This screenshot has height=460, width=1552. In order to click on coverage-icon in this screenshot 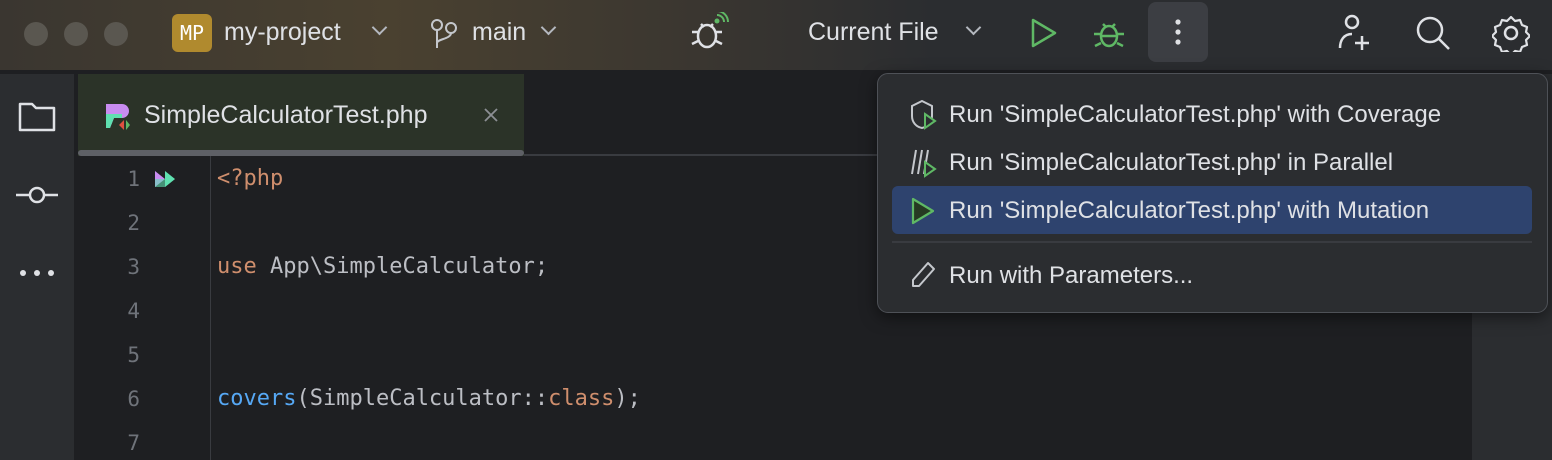, I will do `click(924, 115)`.